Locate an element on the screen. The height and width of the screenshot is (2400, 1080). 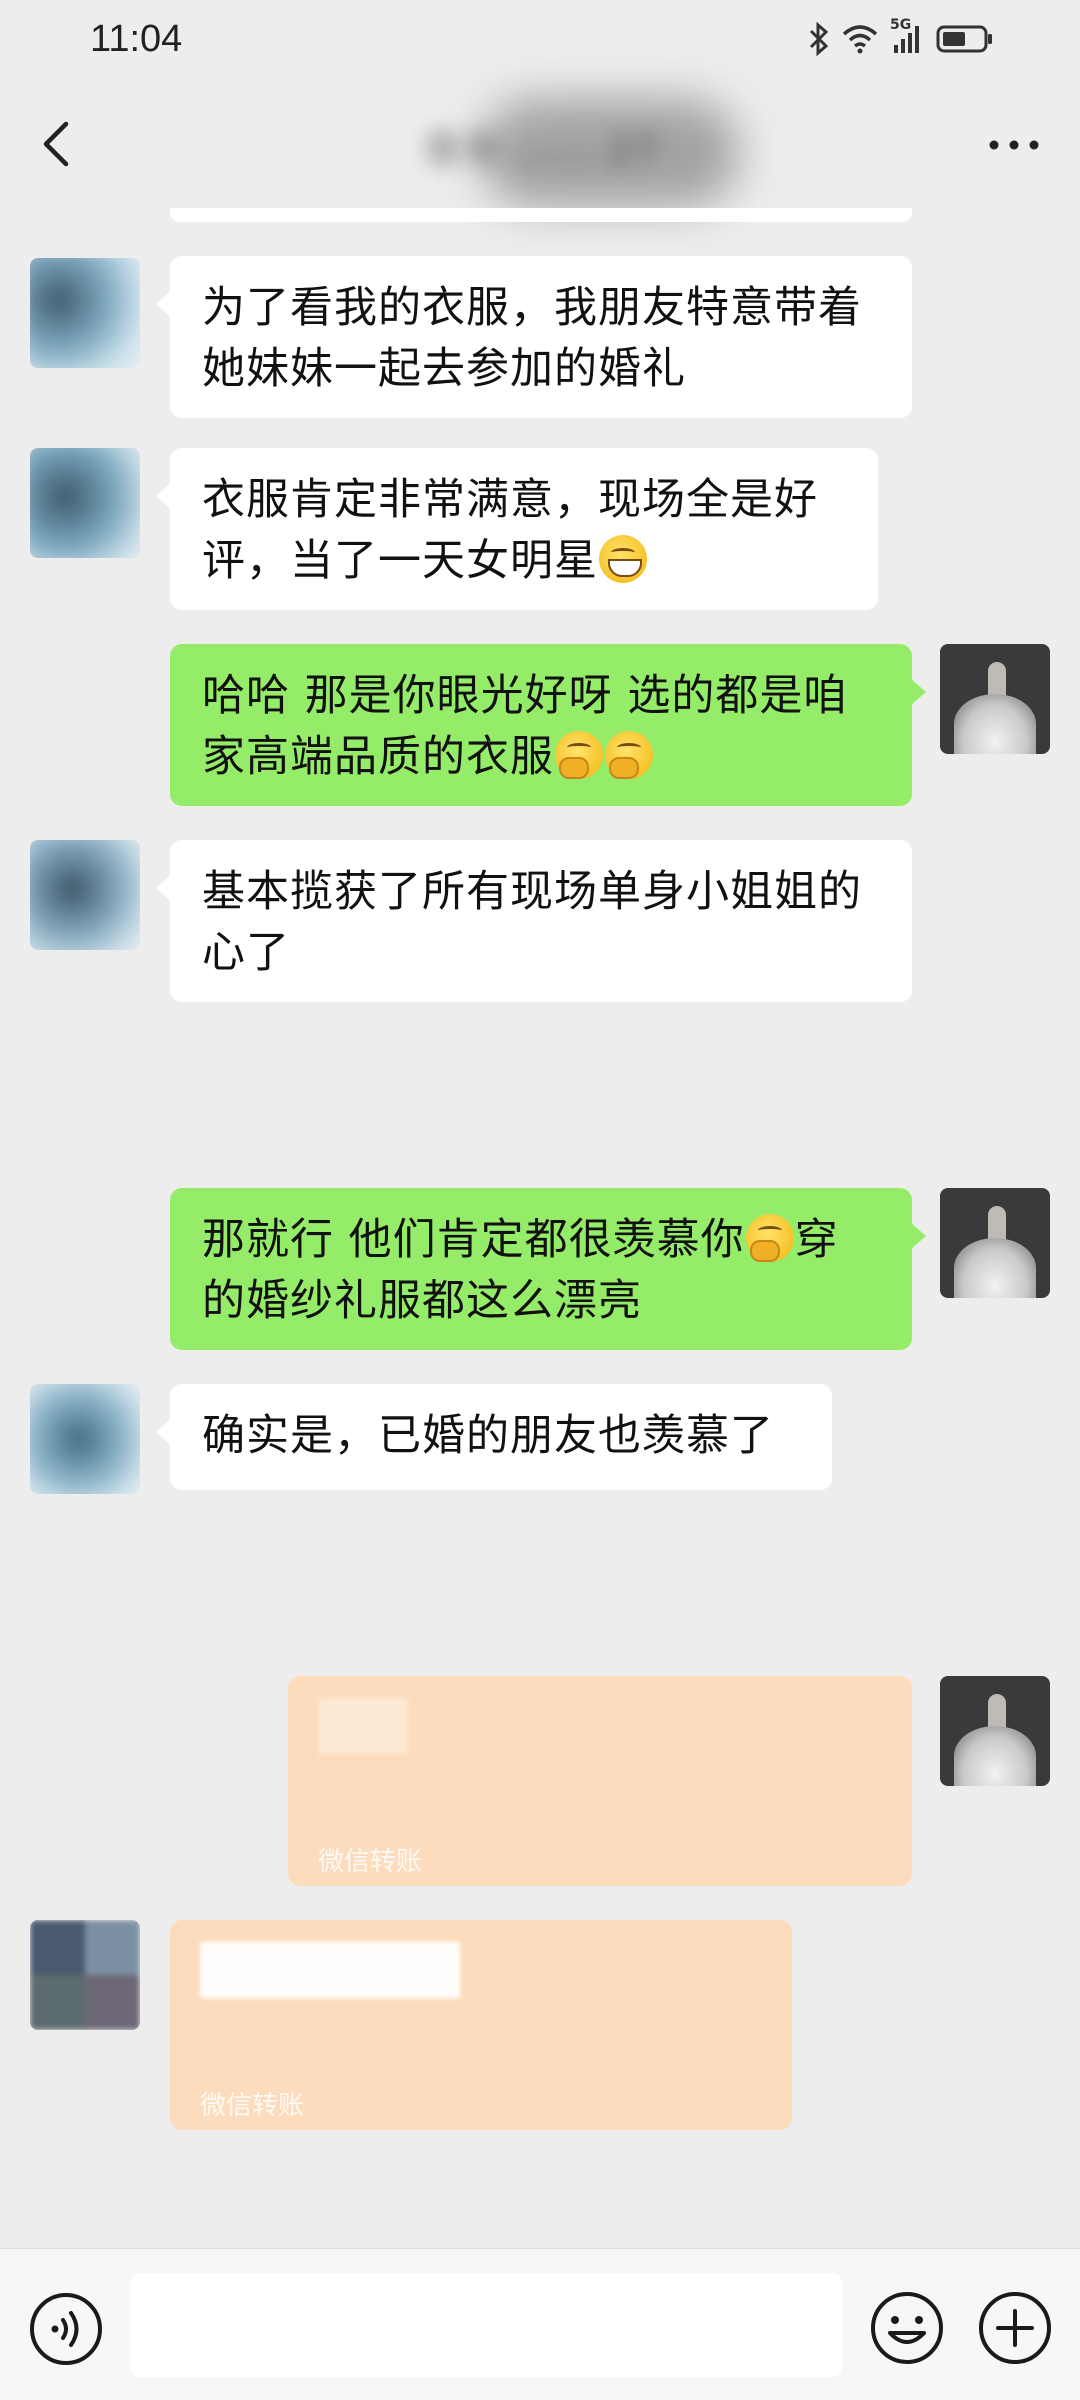
more-actions-button is located at coordinates (1015, 2328).